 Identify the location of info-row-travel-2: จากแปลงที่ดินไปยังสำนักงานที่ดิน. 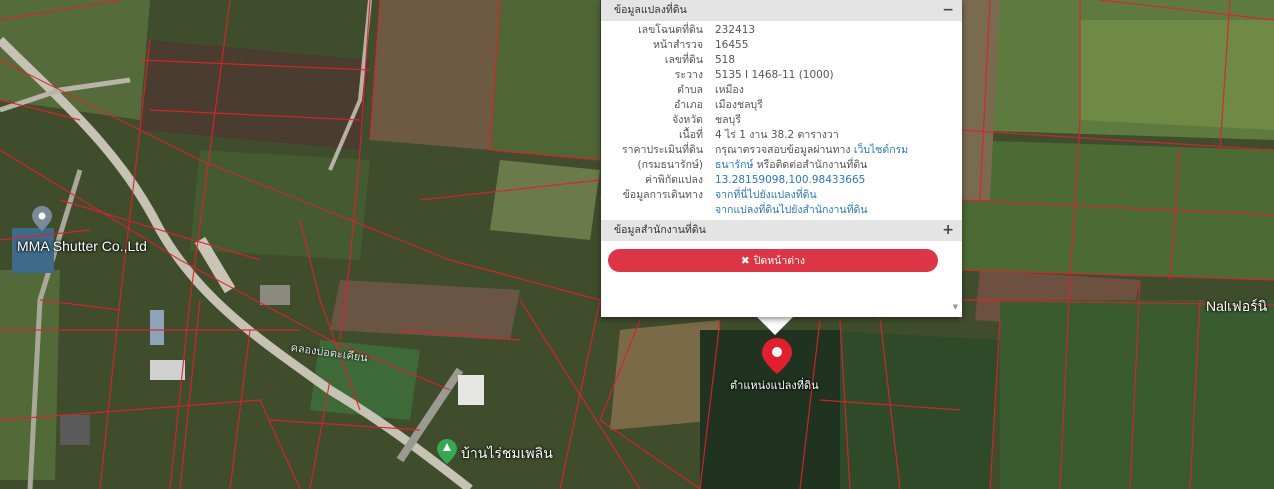
(781, 210).